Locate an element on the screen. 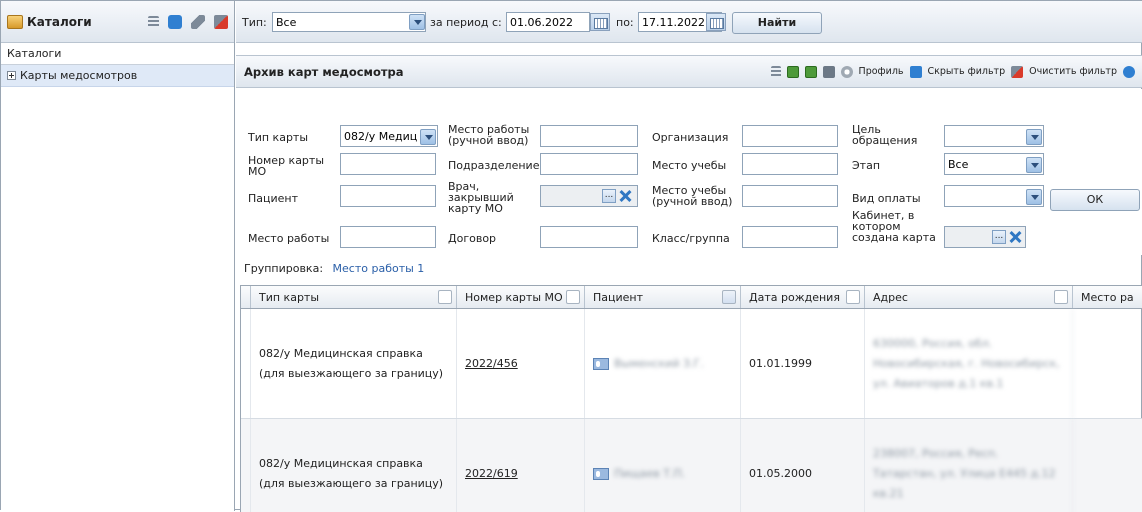 This screenshot has width=1142, height=512. period-to-label: по: is located at coordinates (625, 22).